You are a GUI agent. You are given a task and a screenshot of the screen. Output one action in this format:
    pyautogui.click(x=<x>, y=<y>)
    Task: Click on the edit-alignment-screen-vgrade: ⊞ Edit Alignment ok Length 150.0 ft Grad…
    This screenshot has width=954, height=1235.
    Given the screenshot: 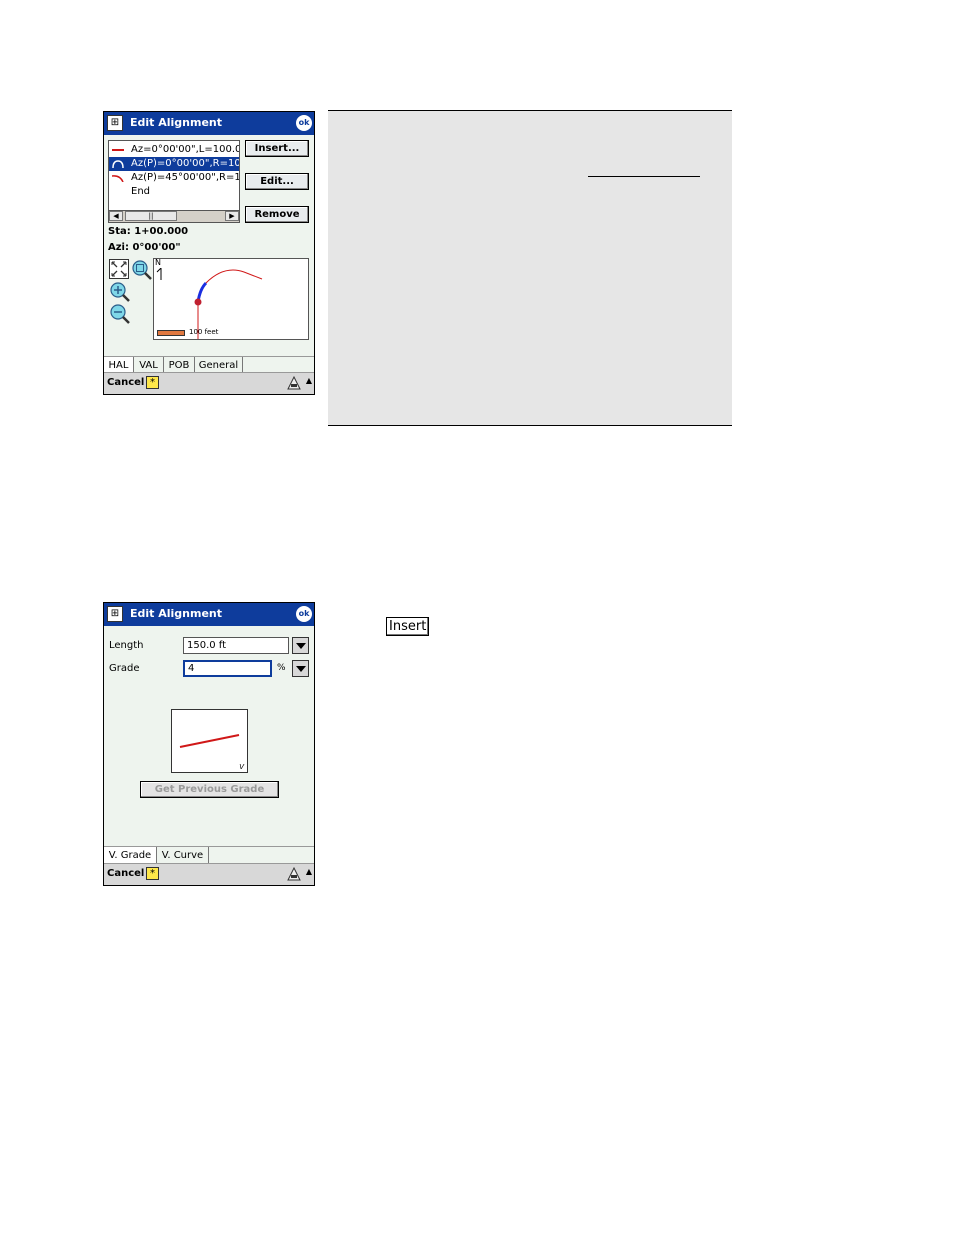 What is the action you would take?
    pyautogui.click(x=209, y=744)
    